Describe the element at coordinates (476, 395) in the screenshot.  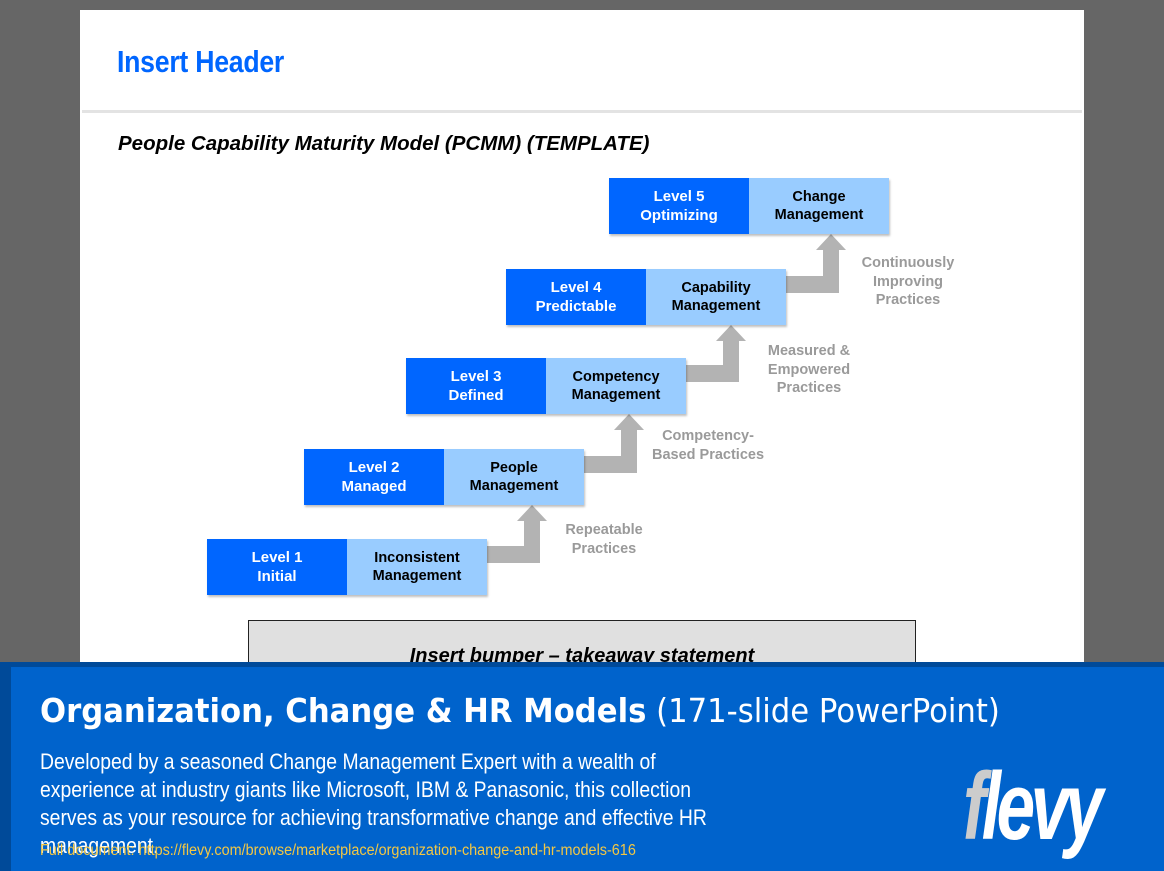
I see `level-name: Defined` at that location.